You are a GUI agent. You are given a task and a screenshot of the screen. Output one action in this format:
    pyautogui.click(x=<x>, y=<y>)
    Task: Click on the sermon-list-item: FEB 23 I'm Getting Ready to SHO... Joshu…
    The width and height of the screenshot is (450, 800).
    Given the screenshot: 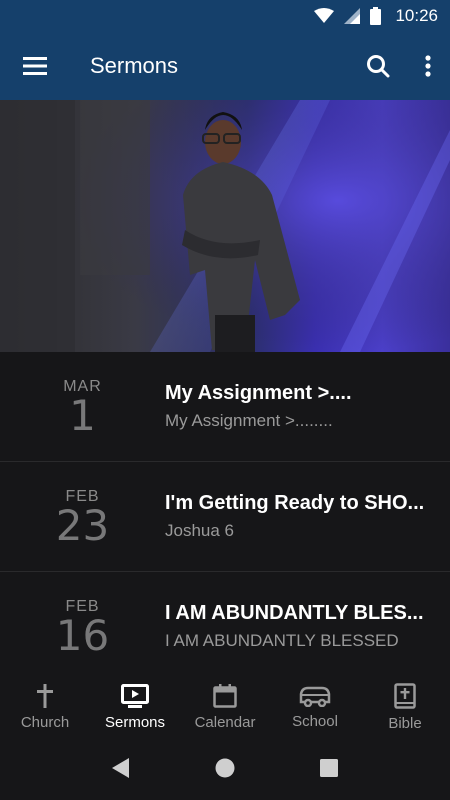 What is the action you would take?
    pyautogui.click(x=225, y=517)
    